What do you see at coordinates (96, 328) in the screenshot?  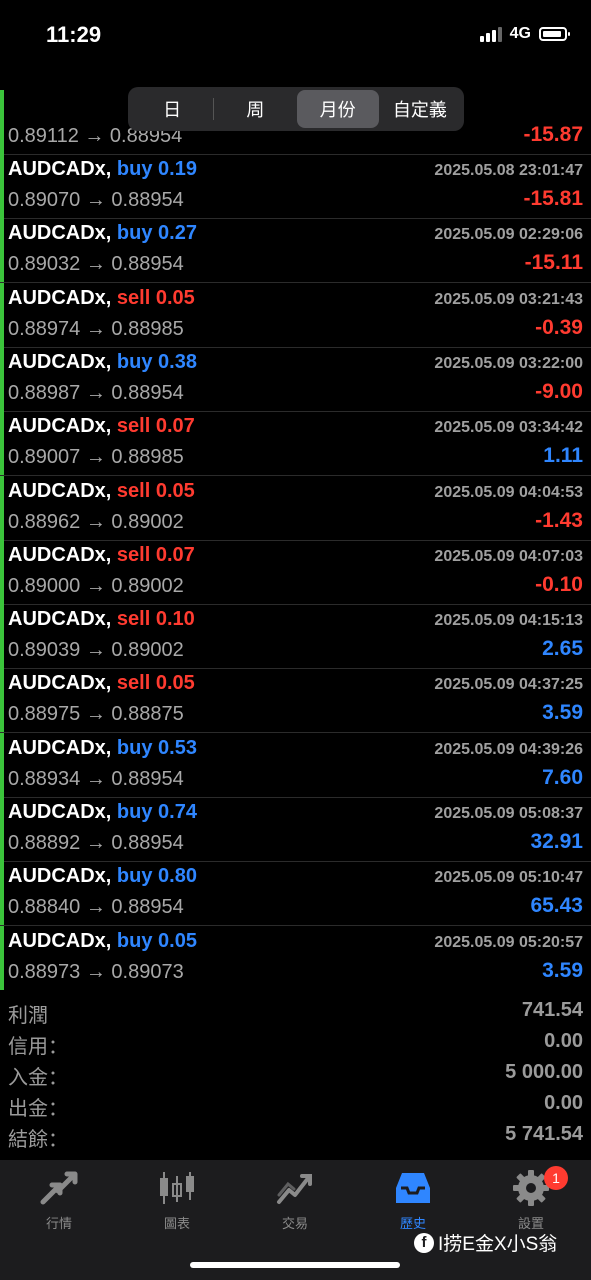 I see `deal-prices: 0.88974 → 0.88985` at bounding box center [96, 328].